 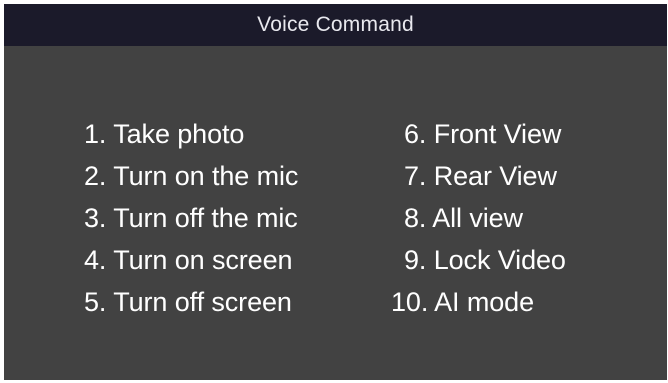 I want to click on command-turn-off-mic: 3. Turn off the mic, so click(x=191, y=218).